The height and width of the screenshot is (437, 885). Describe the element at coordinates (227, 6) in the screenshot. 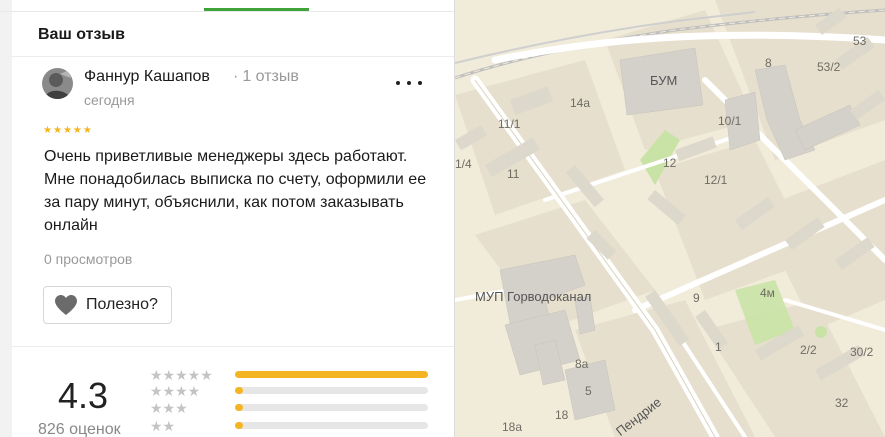

I see `tab-bar` at that location.